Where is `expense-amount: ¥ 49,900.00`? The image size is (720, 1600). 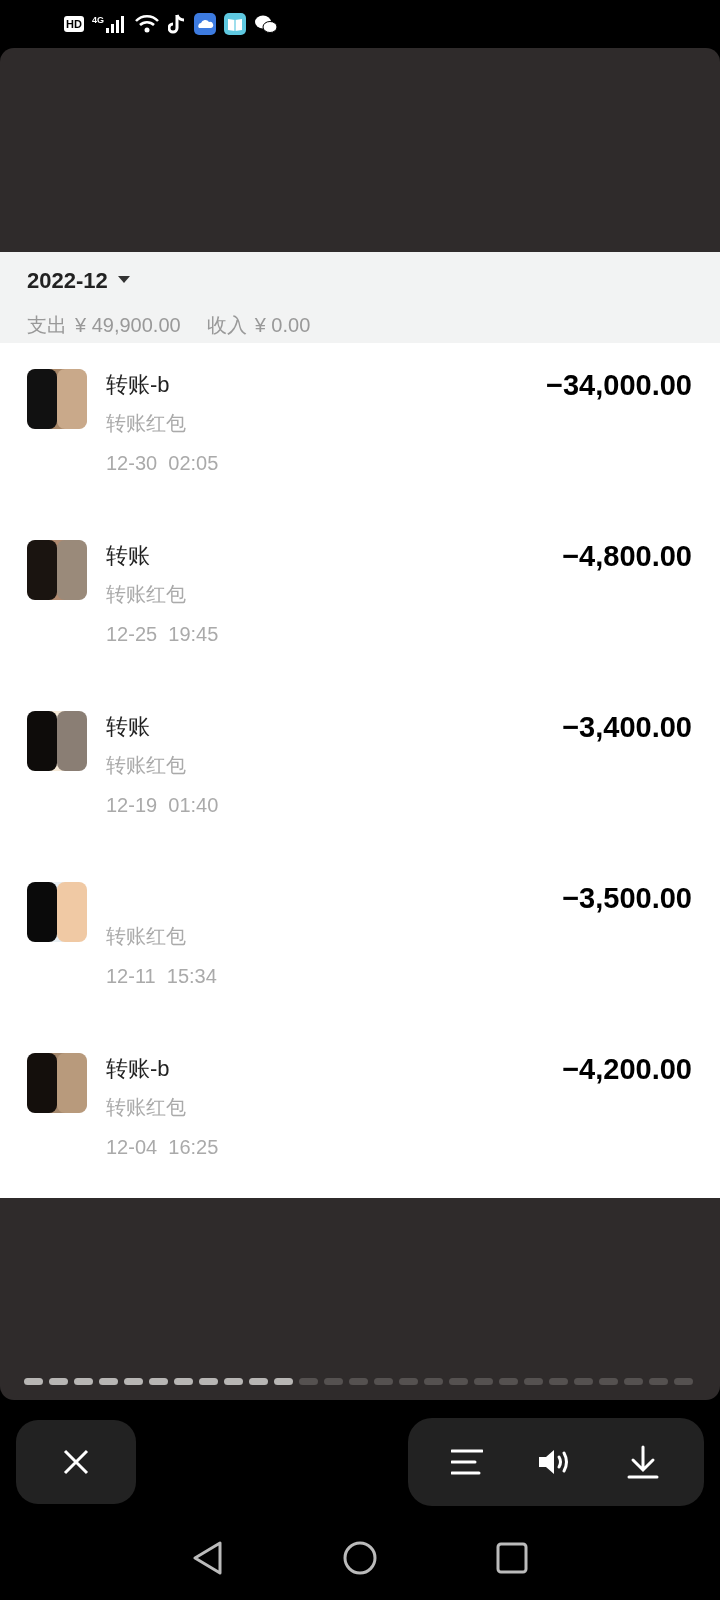 expense-amount: ¥ 49,900.00 is located at coordinates (128, 325).